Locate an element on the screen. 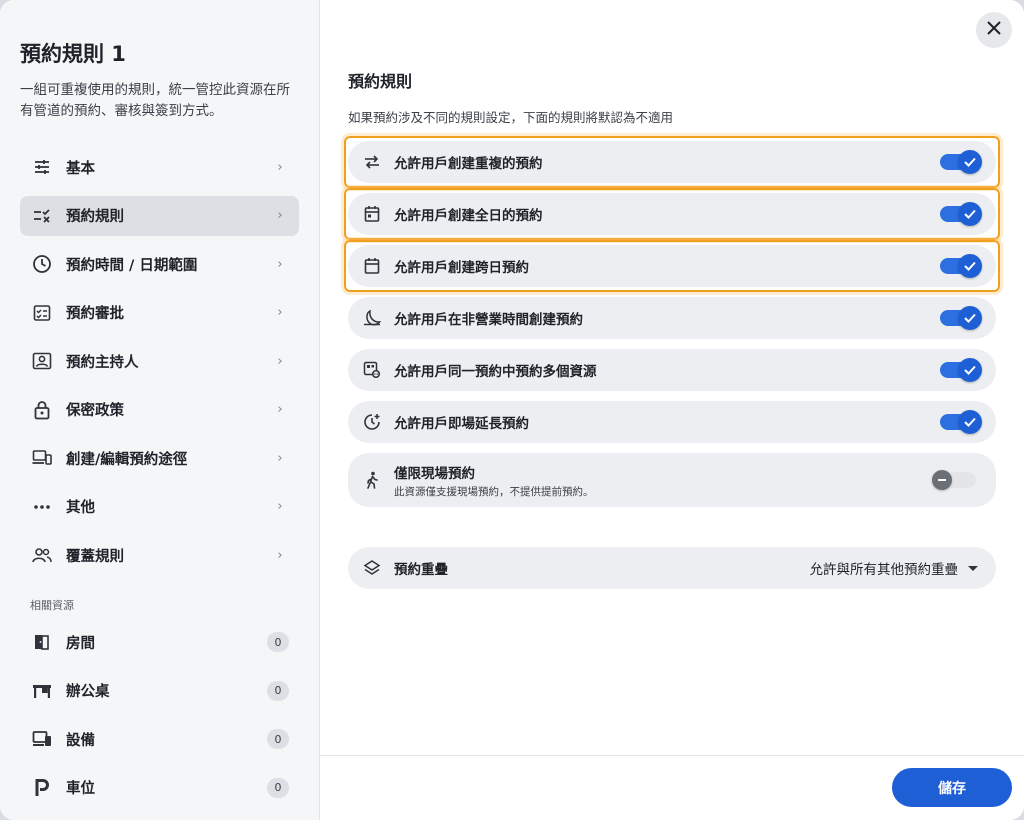 This screenshot has height=820, width=1024. overlap-value: 允許與所有其他預約重疊 is located at coordinates (884, 570).